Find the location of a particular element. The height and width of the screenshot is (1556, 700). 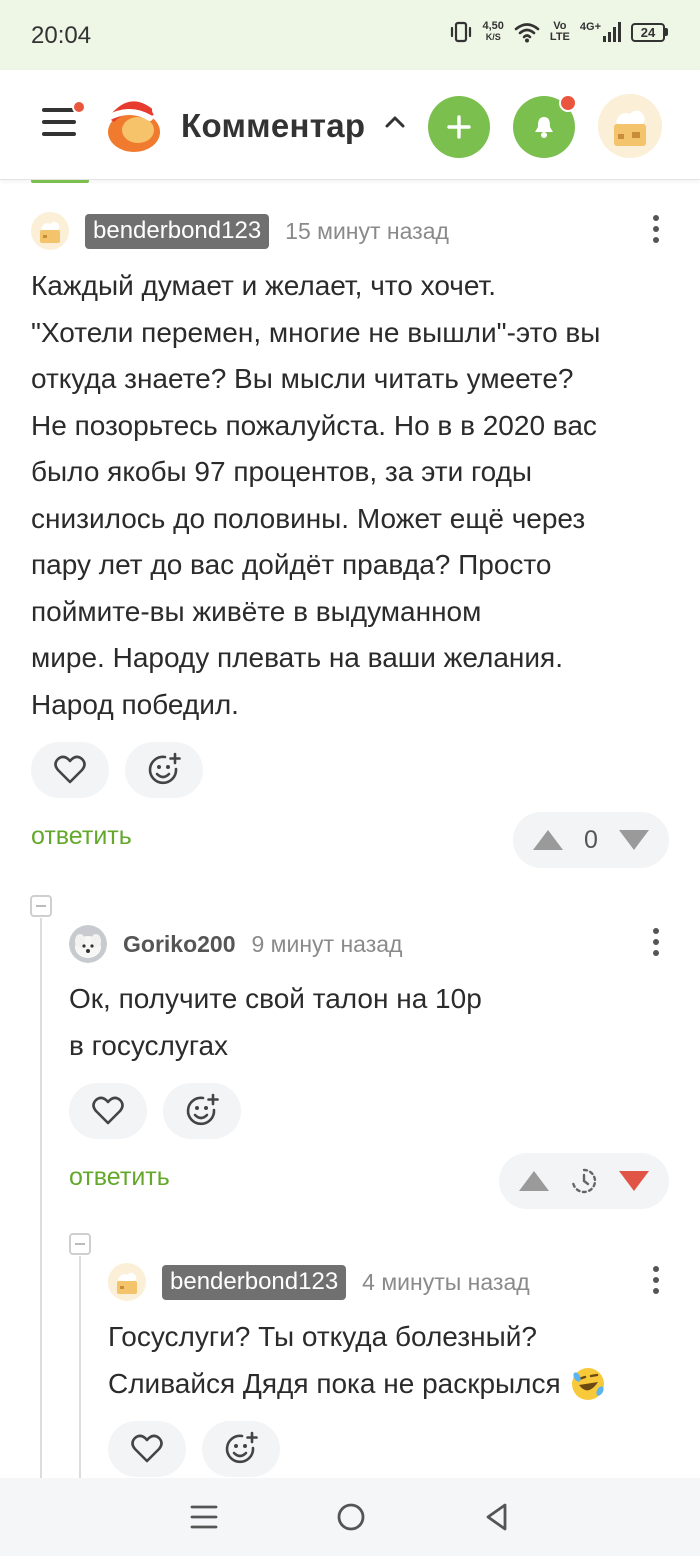

wifi-icon is located at coordinates (527, 33).